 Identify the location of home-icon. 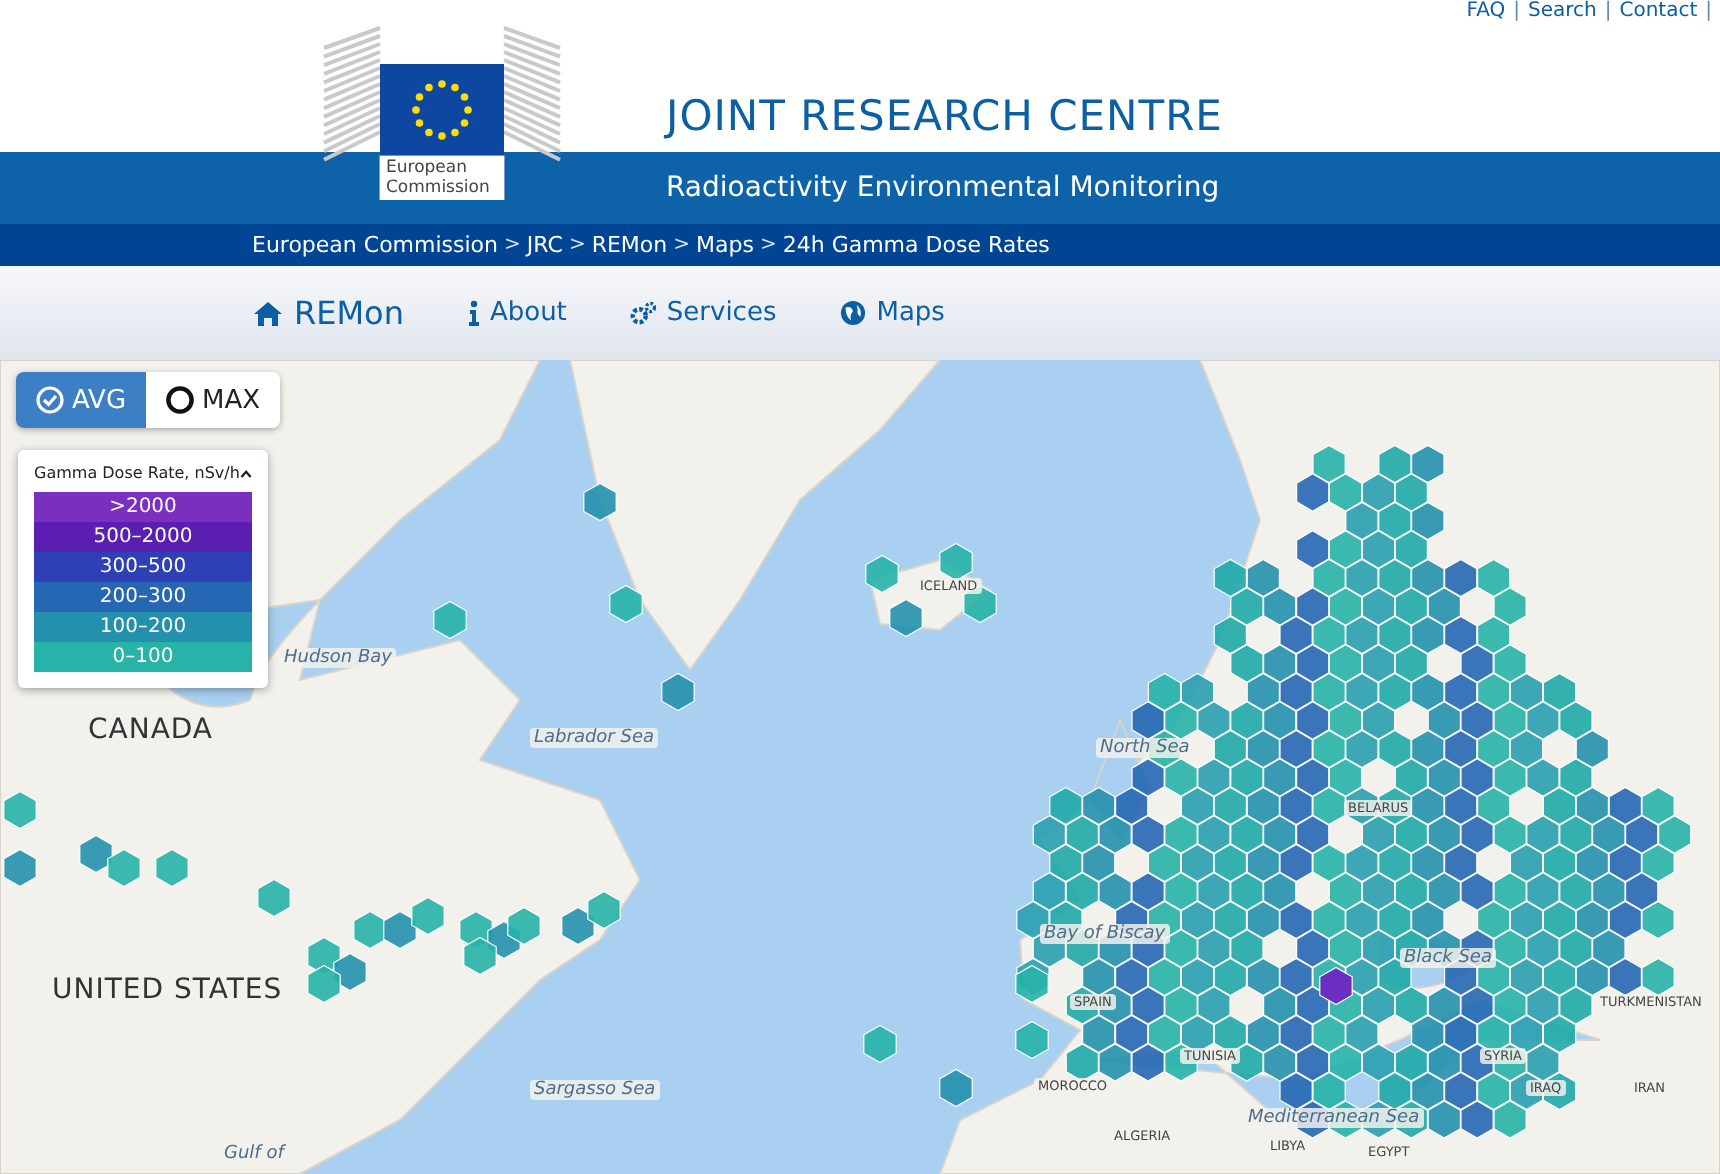
(268, 313).